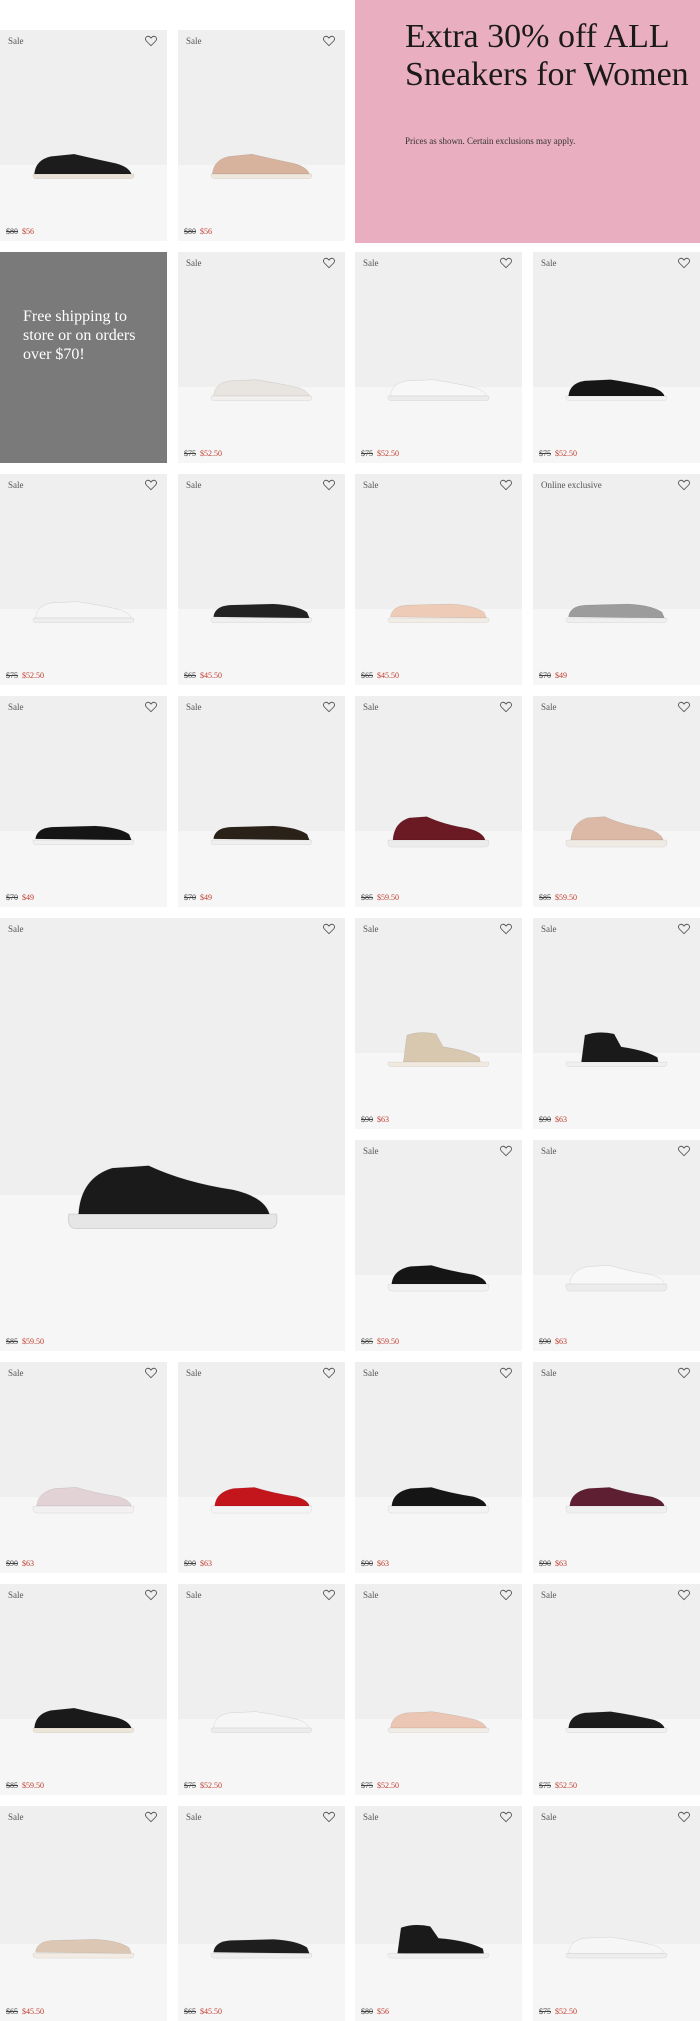  Describe the element at coordinates (547, 55) in the screenshot. I see `promo-headline: Extra 30% off ALL Sneakers for Women` at that location.